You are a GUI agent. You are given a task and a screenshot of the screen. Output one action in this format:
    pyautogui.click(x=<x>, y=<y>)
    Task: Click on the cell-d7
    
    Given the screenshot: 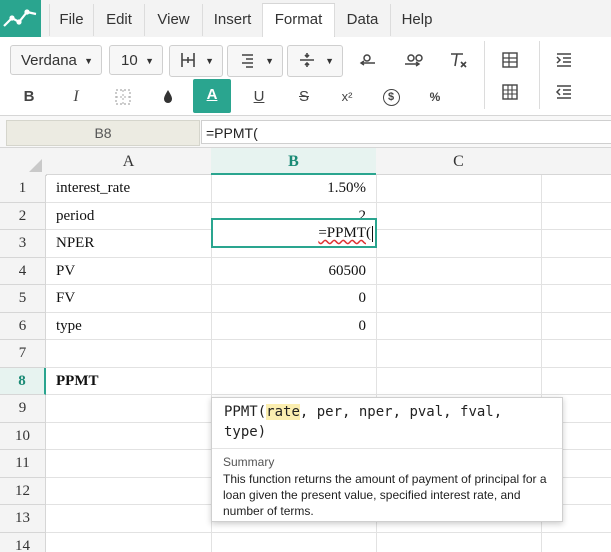 What is the action you would take?
    pyautogui.click(x=576, y=354)
    